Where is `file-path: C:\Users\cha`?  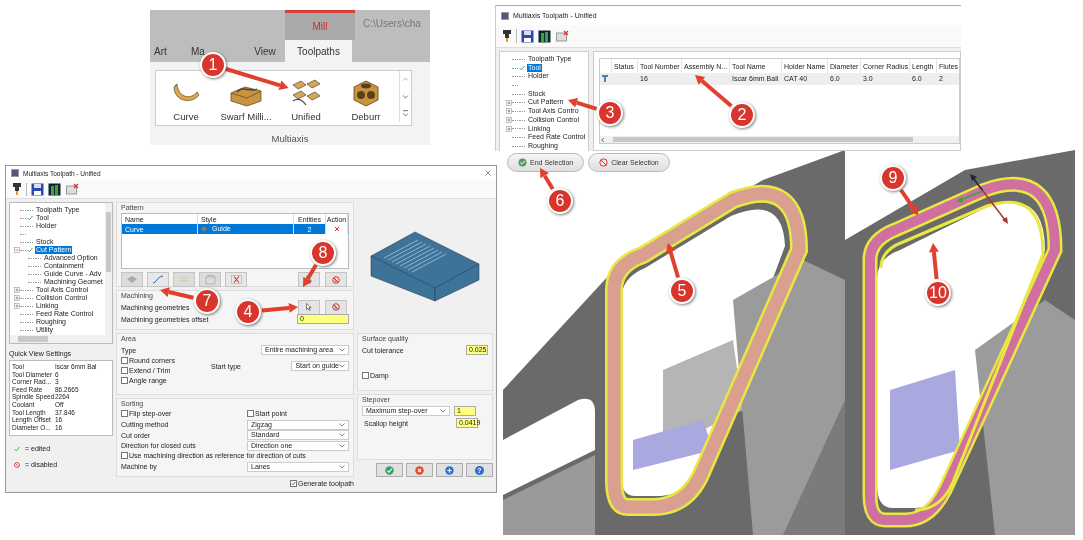
file-path: C:\Users\cha is located at coordinates (391, 24).